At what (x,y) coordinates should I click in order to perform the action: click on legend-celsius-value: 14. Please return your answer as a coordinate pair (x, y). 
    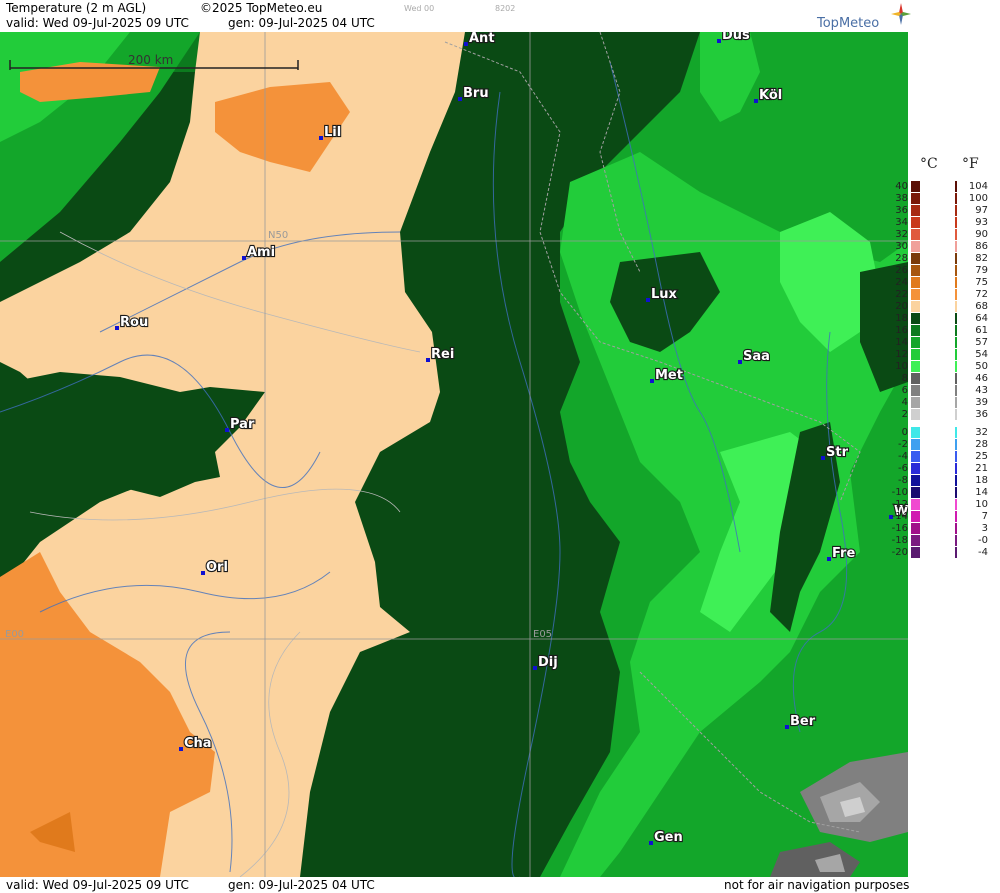
    Looking at the image, I should click on (901, 342).